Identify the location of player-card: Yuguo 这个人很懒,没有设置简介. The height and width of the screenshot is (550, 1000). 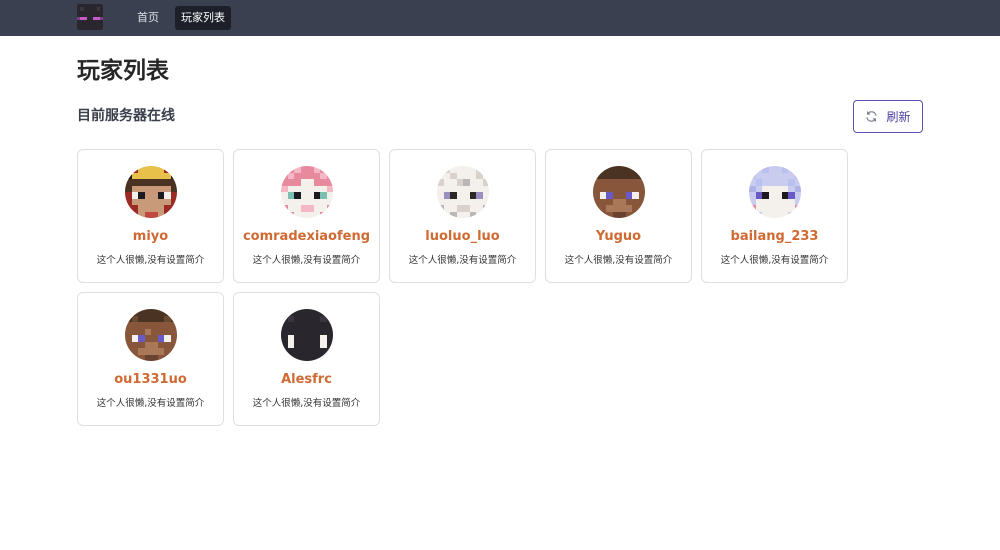
(618, 216).